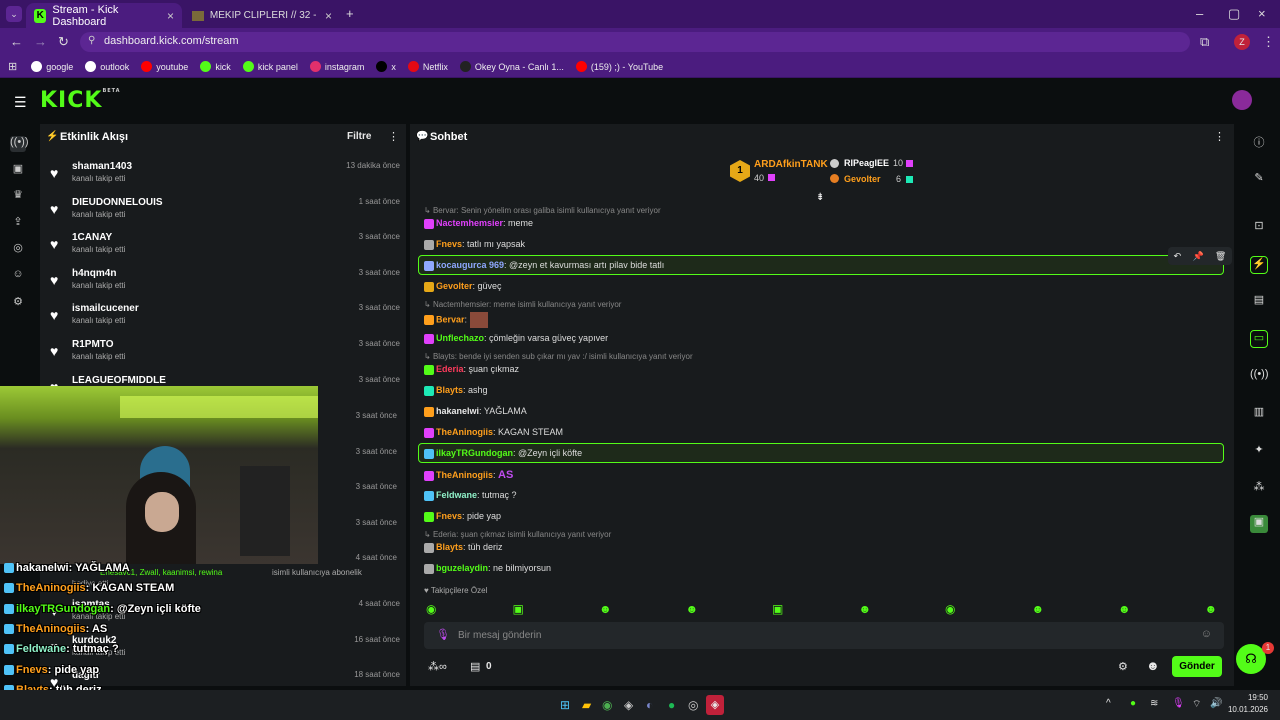 The height and width of the screenshot is (720, 1280). What do you see at coordinates (1178, 256) in the screenshot?
I see `reply-icon: ↶` at bounding box center [1178, 256].